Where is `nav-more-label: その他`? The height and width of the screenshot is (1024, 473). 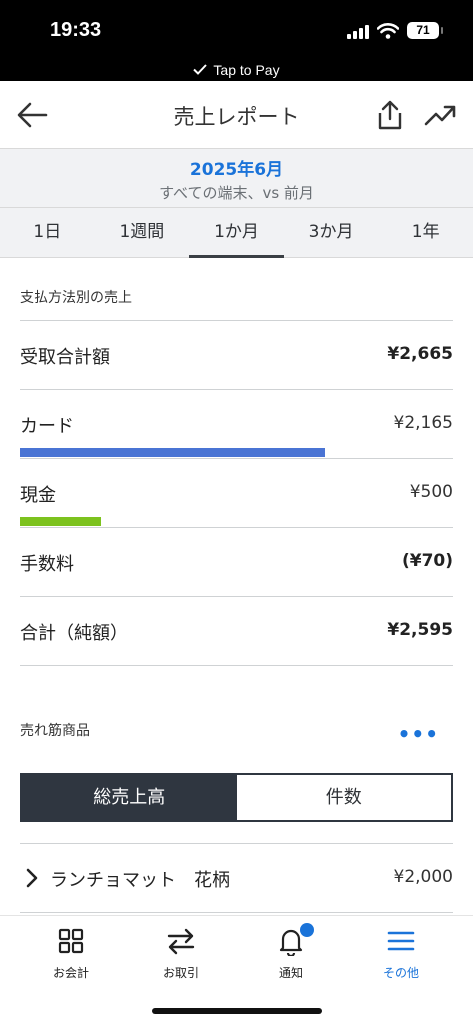 nav-more-label: その他 is located at coordinates (400, 973).